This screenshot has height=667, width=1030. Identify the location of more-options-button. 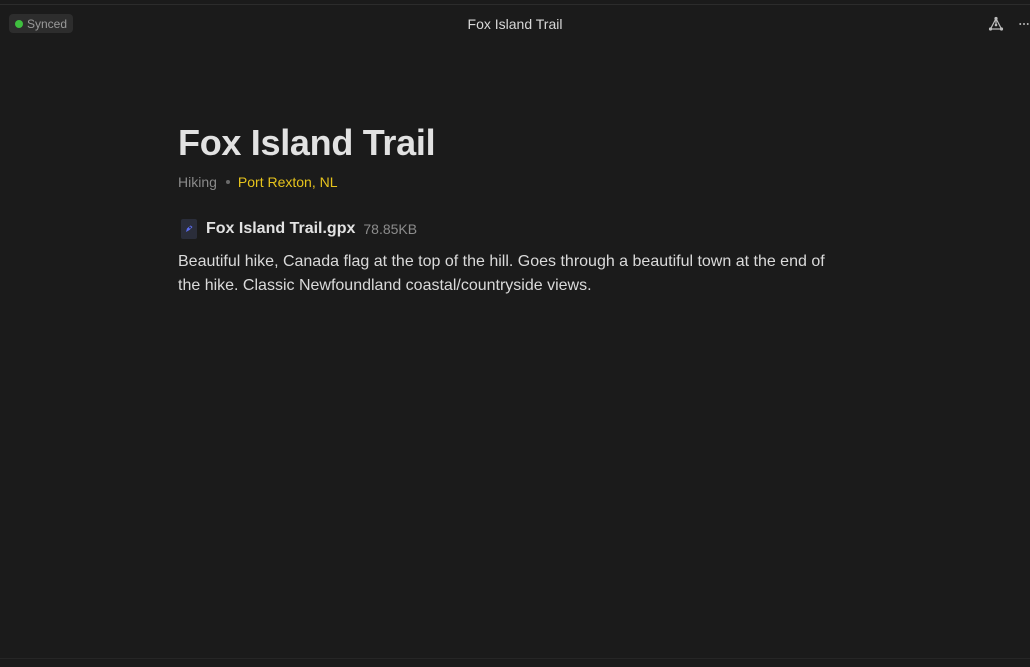
(1024, 24).